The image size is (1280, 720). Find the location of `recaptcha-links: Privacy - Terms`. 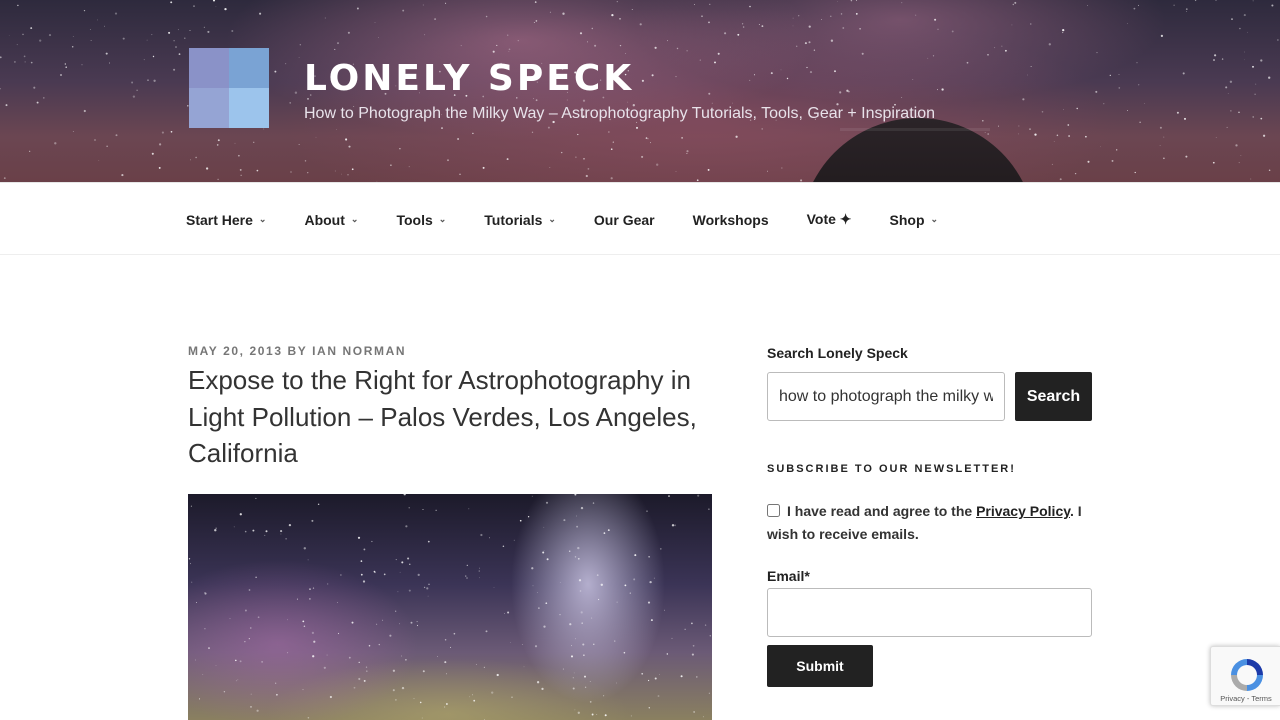

recaptcha-links: Privacy - Terms is located at coordinates (1245, 698).